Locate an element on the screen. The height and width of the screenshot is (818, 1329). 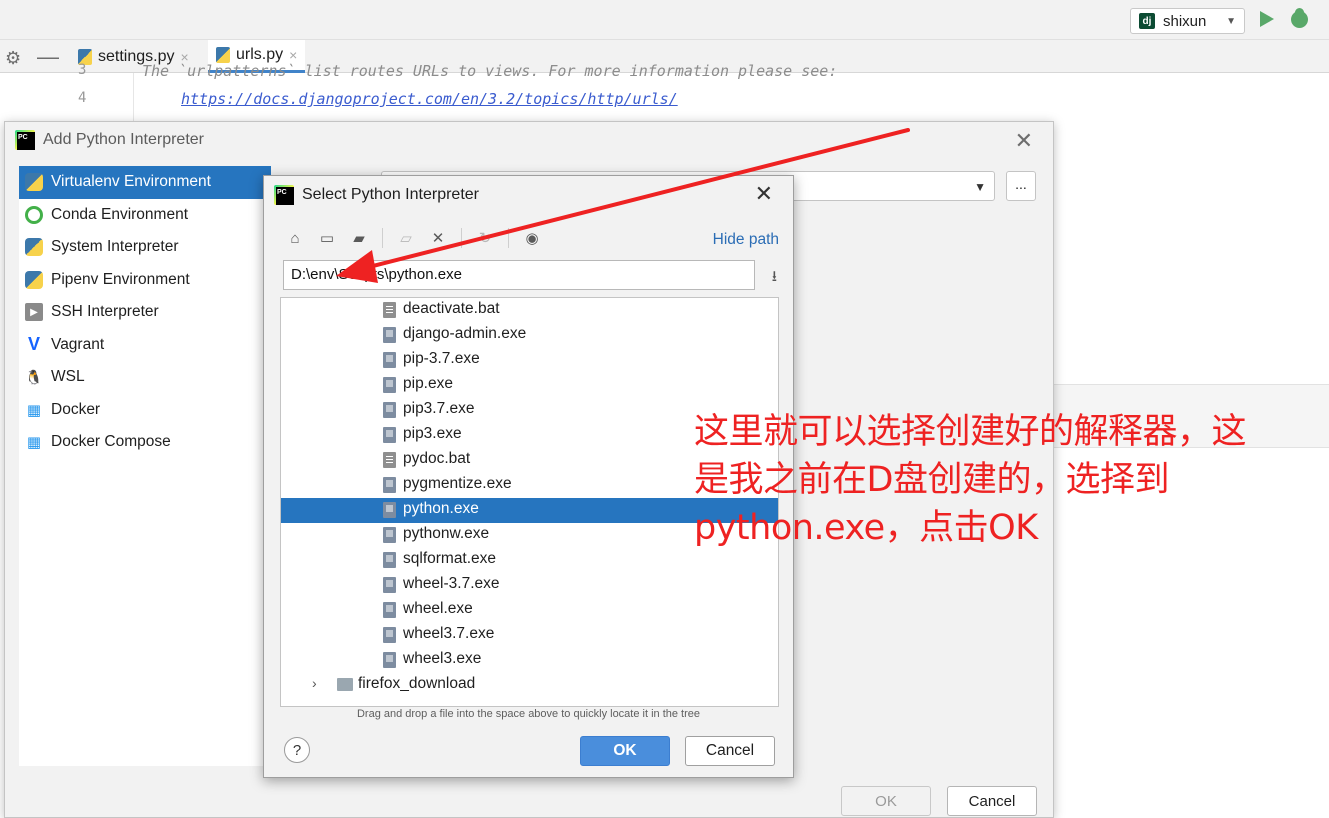
env-item-label: SSH Interpreter is located at coordinates (105, 312).